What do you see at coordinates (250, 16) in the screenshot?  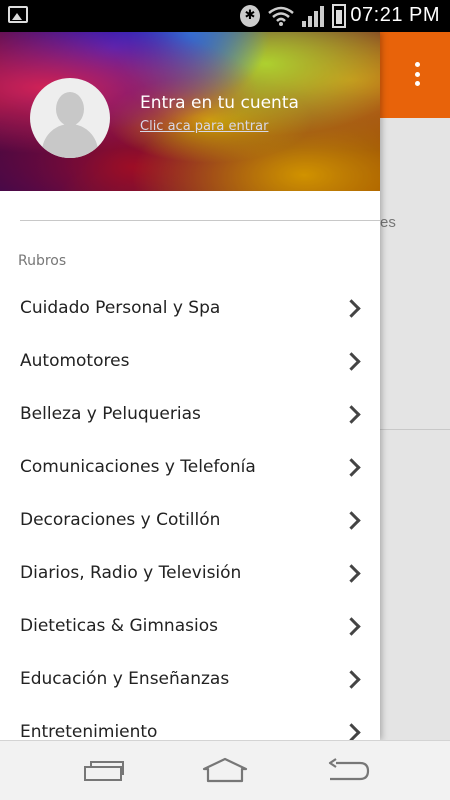 I see `bluetooth-icon: ✱` at bounding box center [250, 16].